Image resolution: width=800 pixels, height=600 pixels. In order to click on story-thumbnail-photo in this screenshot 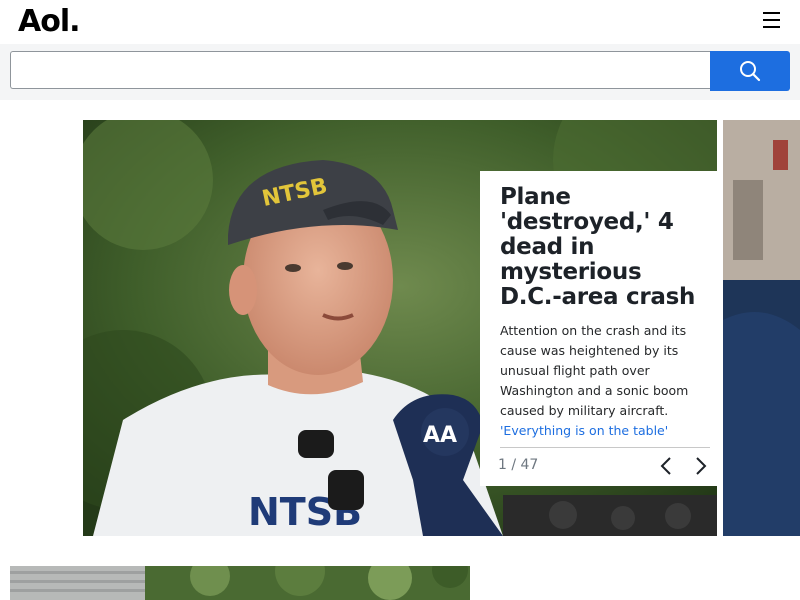, I will do `click(240, 583)`.